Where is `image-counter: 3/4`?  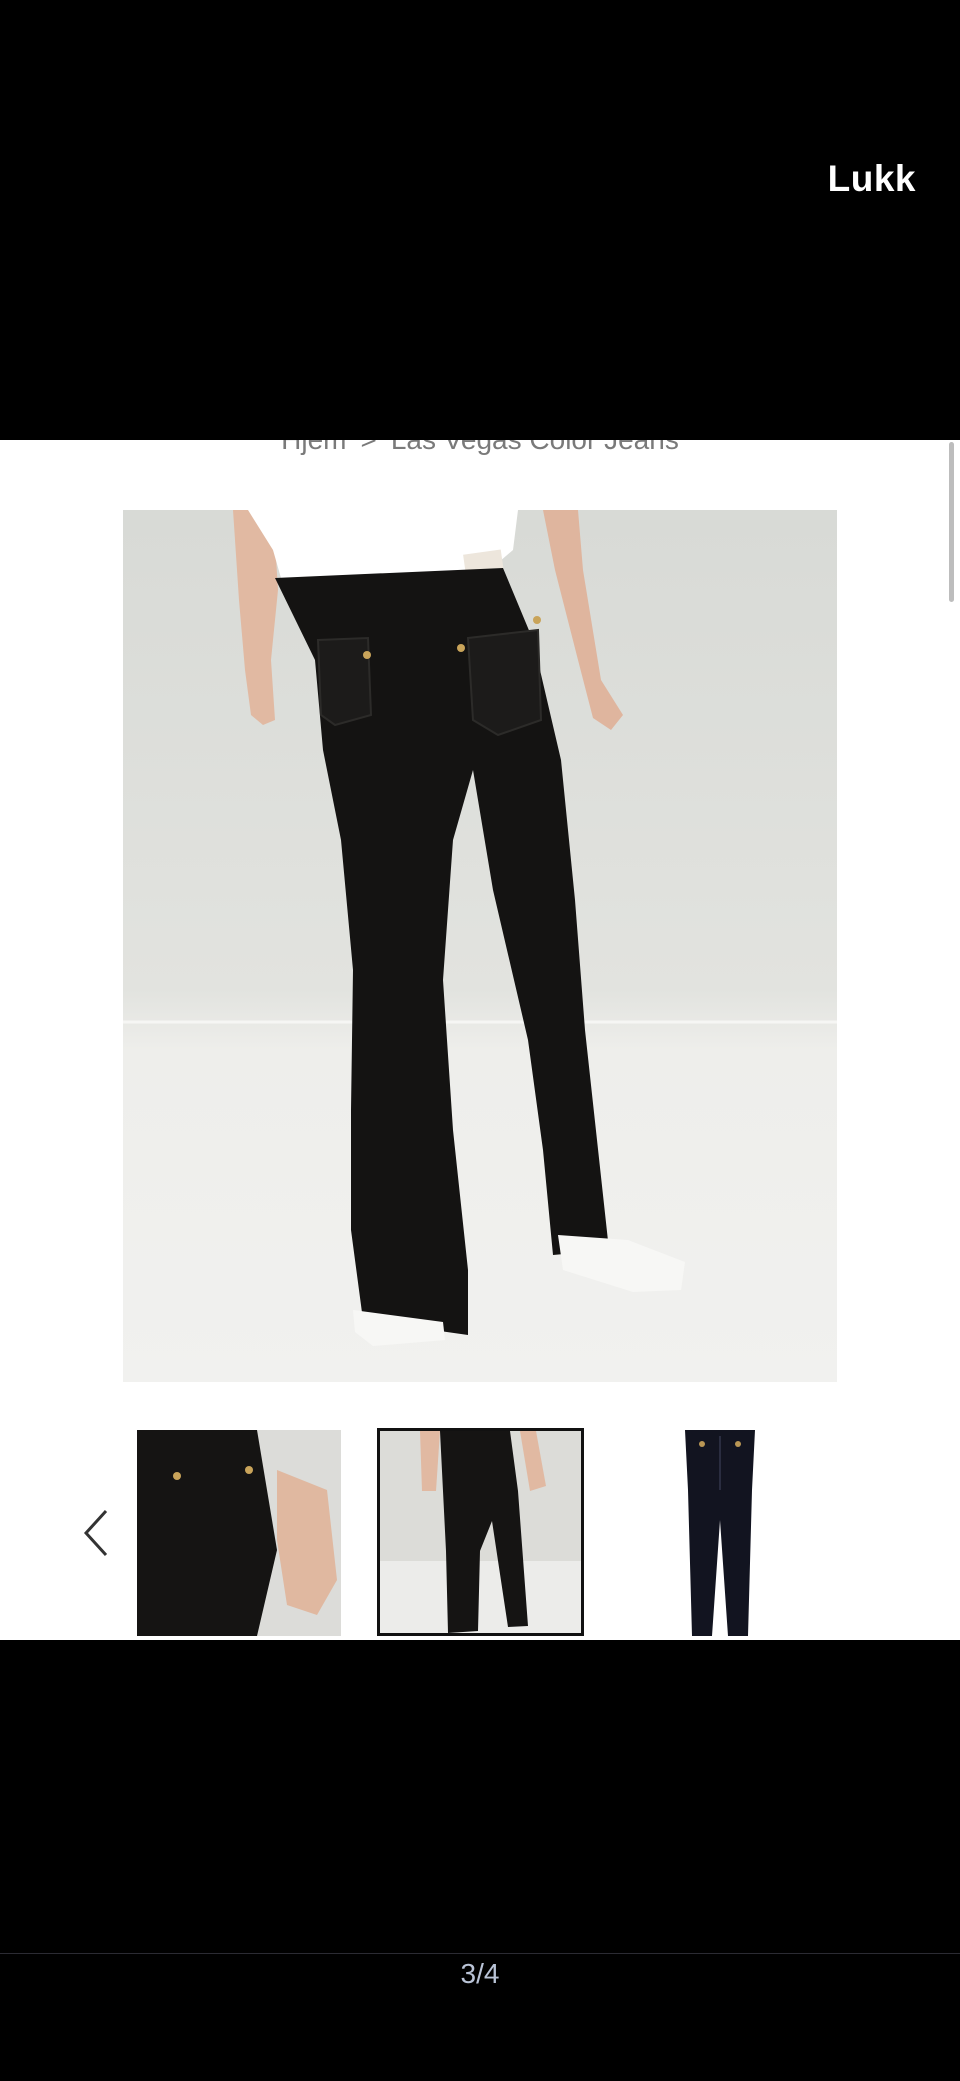 image-counter: 3/4 is located at coordinates (480, 1973).